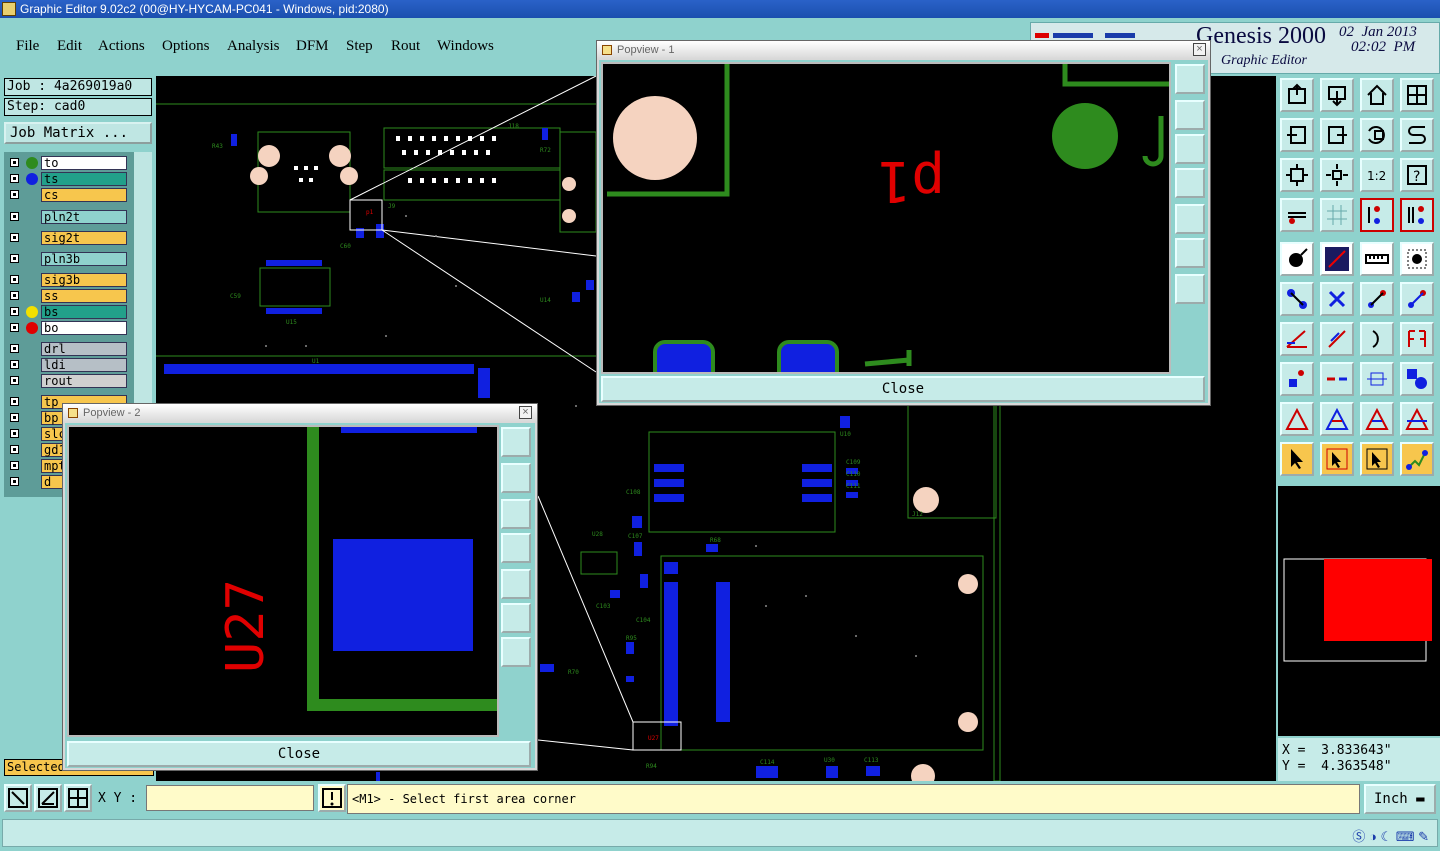 The image size is (1440, 851). I want to click on layer-name: ss, so click(84, 296).